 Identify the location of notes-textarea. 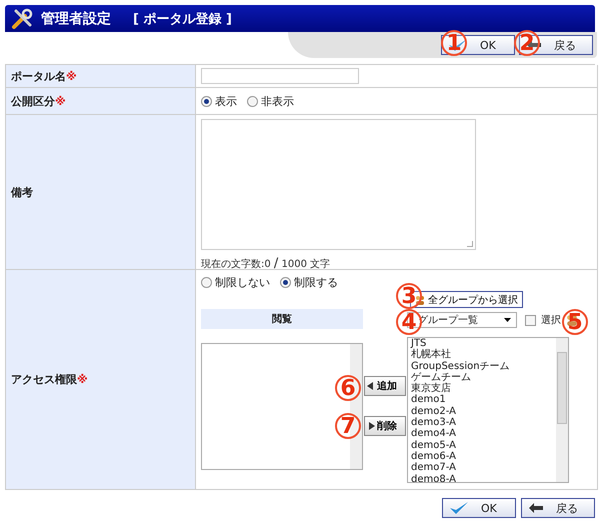
(338, 184).